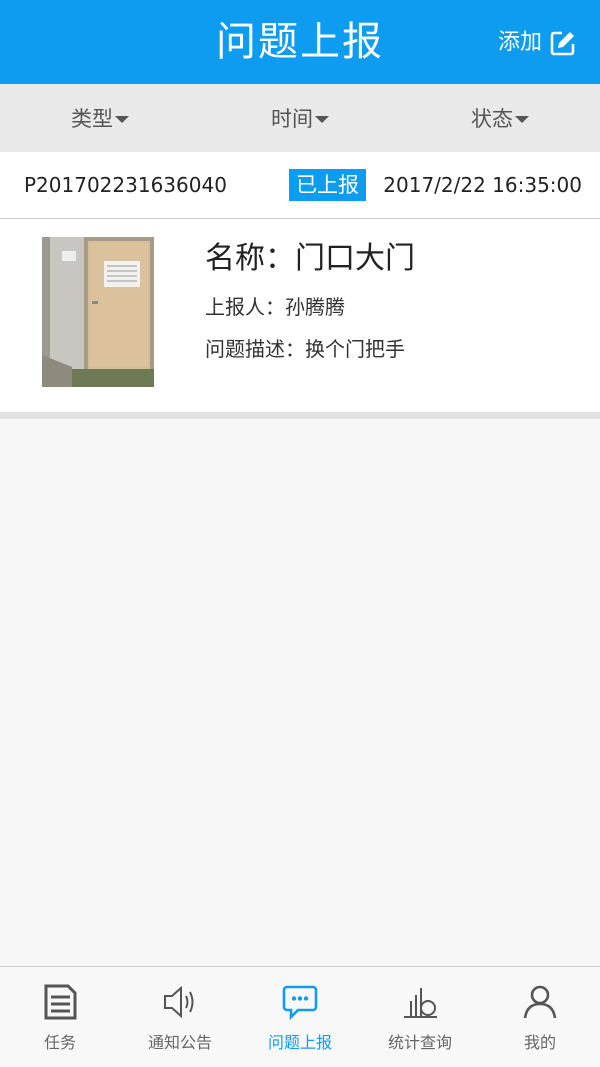 Image resolution: width=600 pixels, height=1067 pixels. What do you see at coordinates (125, 185) in the screenshot?
I see `report-id: P201702231636040` at bounding box center [125, 185].